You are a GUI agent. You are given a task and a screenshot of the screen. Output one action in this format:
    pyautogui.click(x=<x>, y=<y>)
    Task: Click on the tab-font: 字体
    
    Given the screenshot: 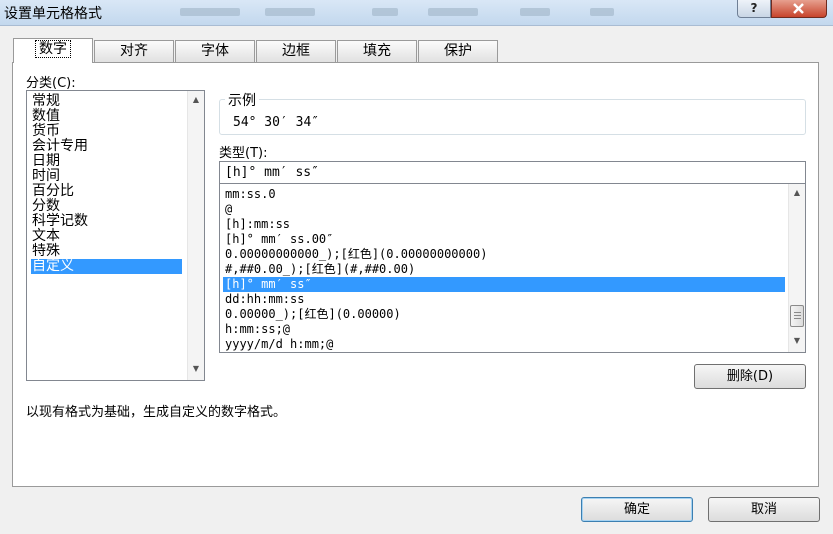 What is the action you would take?
    pyautogui.click(x=215, y=51)
    